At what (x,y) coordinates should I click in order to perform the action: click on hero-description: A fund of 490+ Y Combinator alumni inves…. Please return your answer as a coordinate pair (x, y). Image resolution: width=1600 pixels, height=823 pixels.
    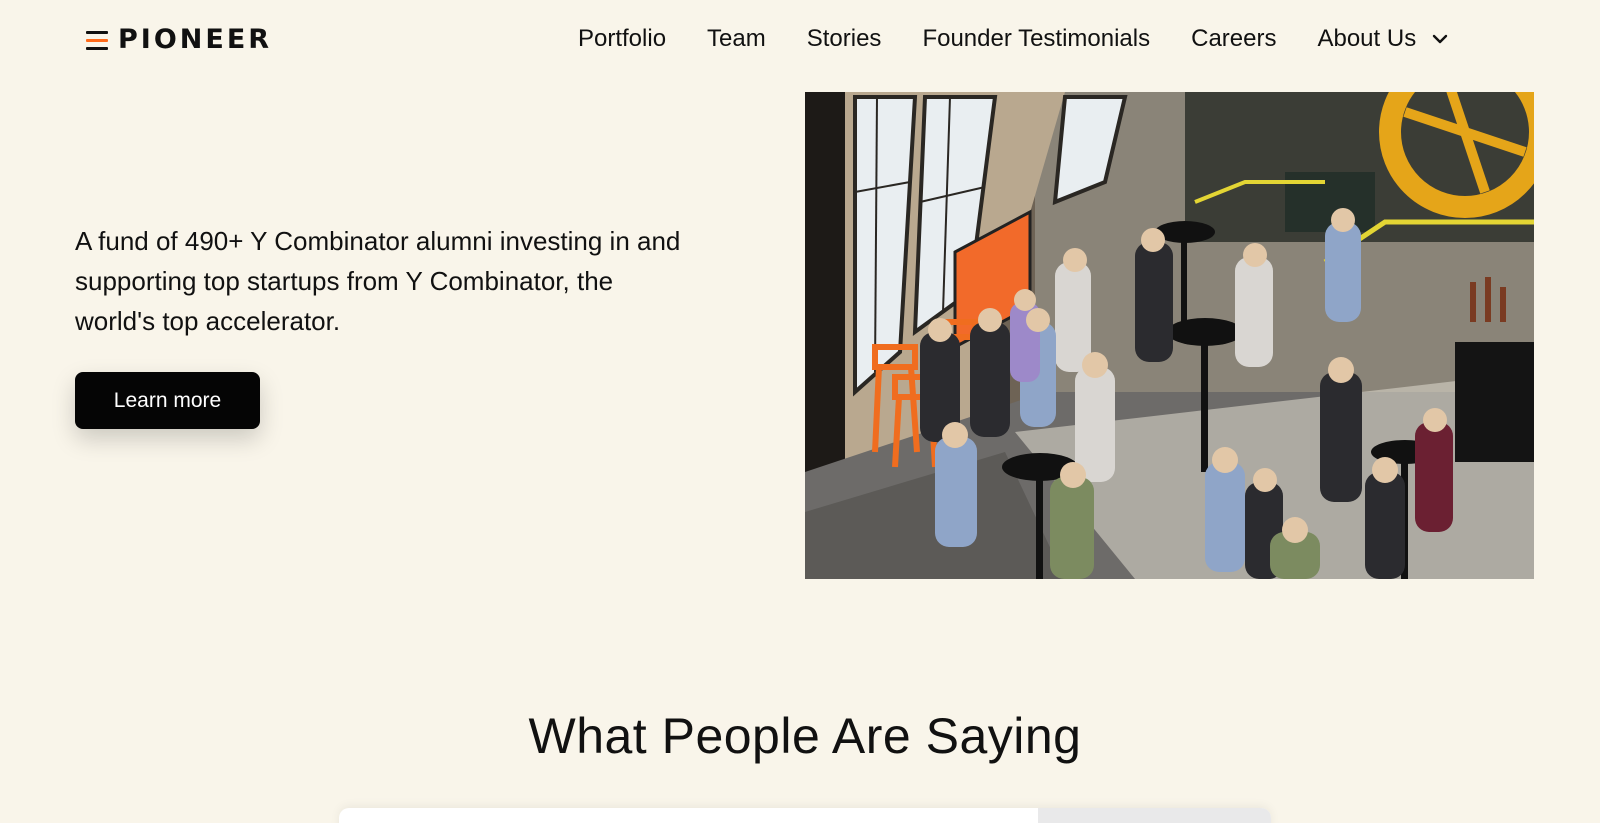
    Looking at the image, I should click on (378, 281).